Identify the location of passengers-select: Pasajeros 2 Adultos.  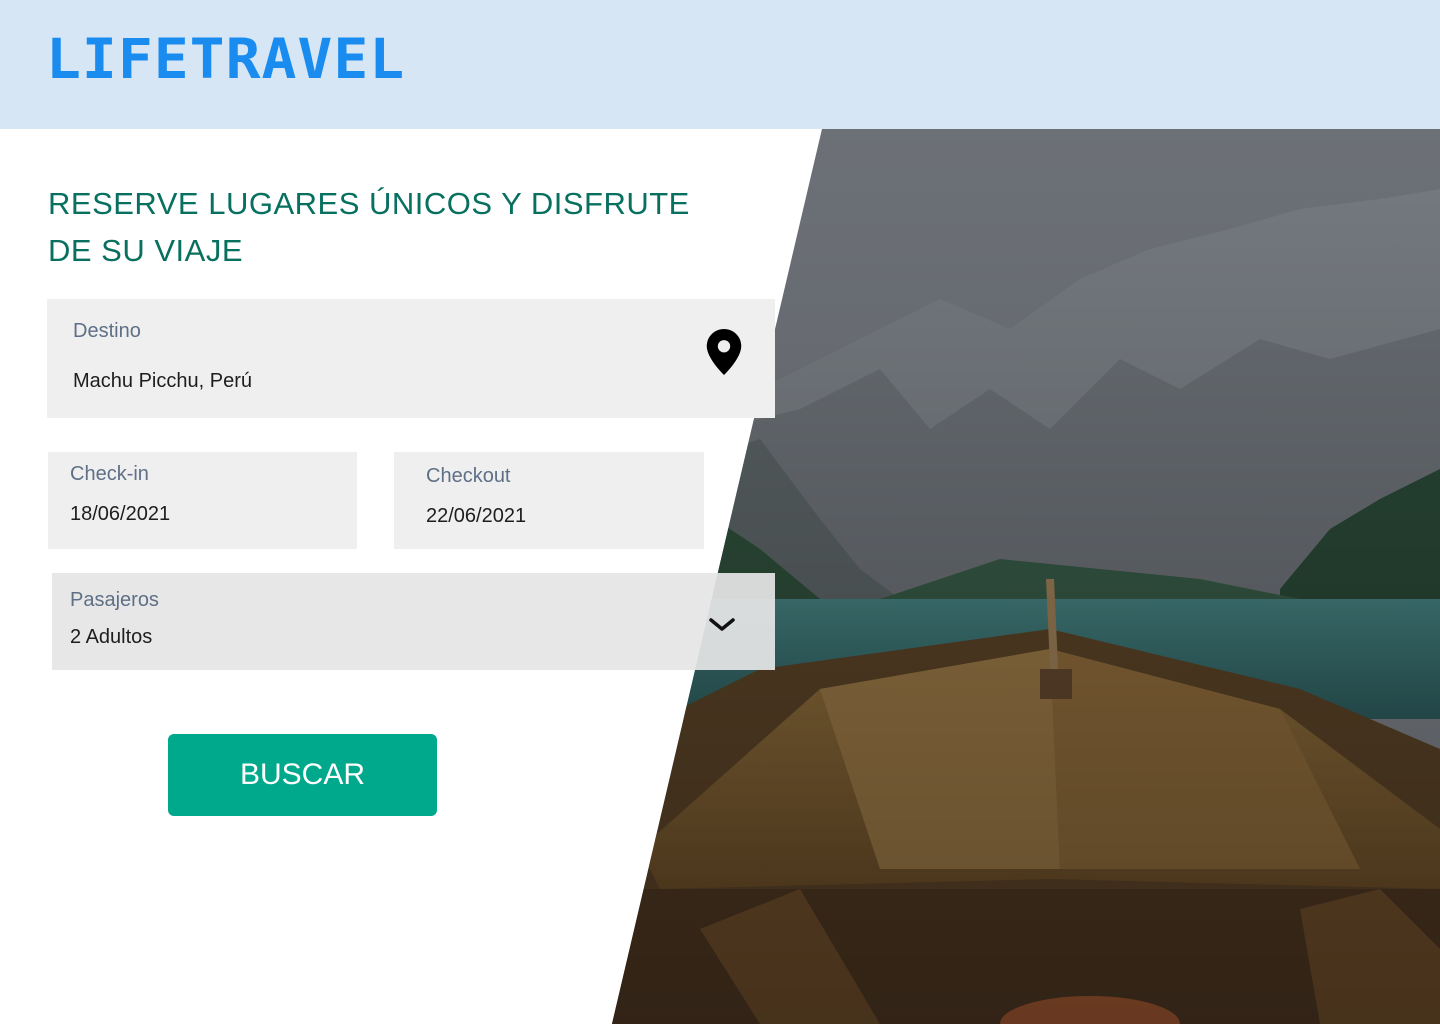
(413, 621).